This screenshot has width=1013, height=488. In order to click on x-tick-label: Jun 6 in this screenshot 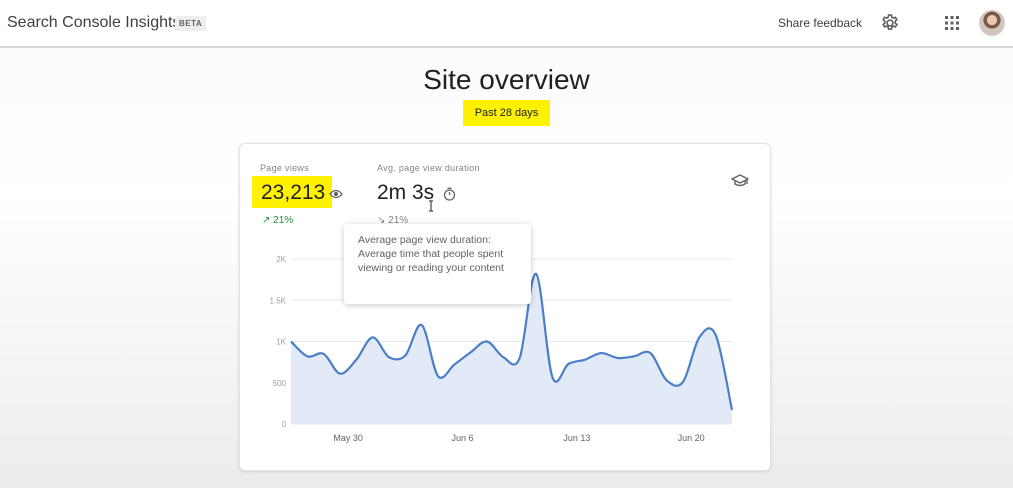, I will do `click(462, 438)`.